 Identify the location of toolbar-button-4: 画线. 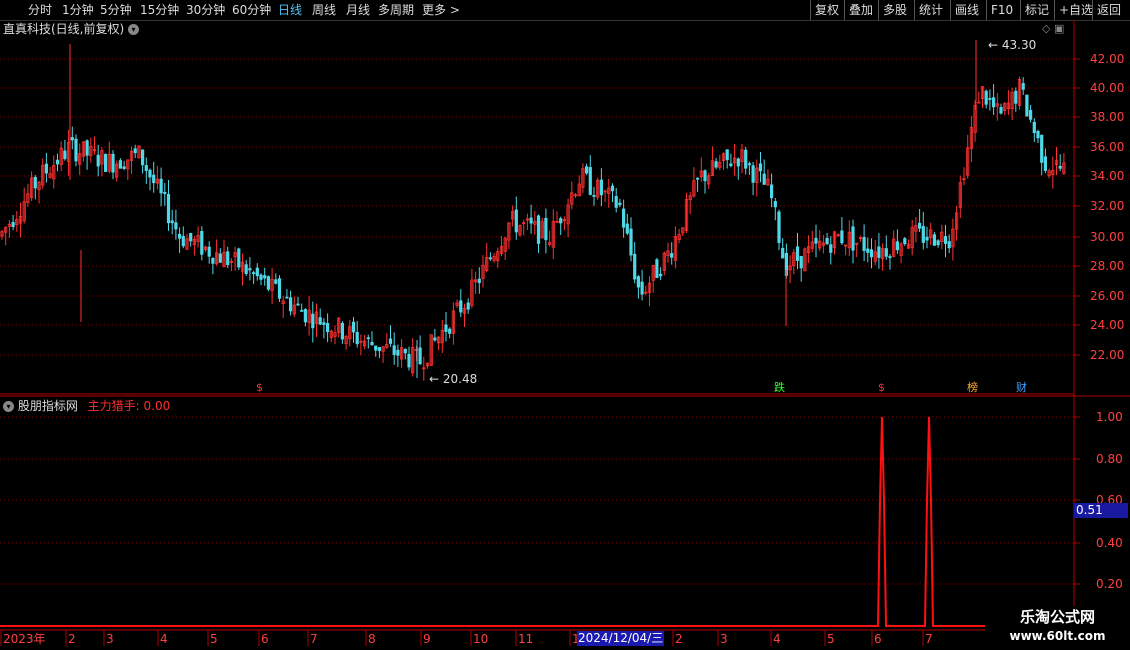
(966, 10).